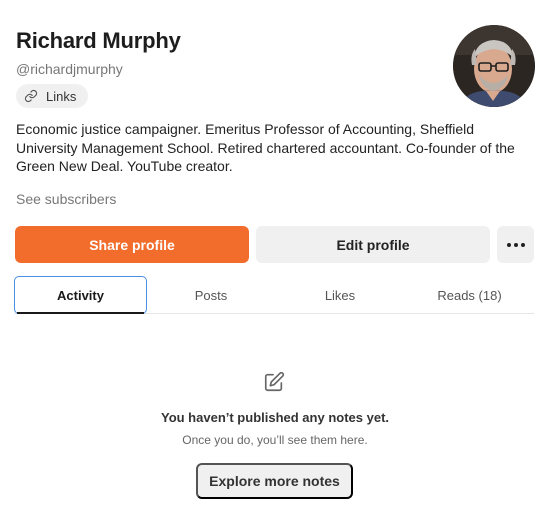  What do you see at coordinates (98, 40) in the screenshot?
I see `profile-name: Richard Murphy` at bounding box center [98, 40].